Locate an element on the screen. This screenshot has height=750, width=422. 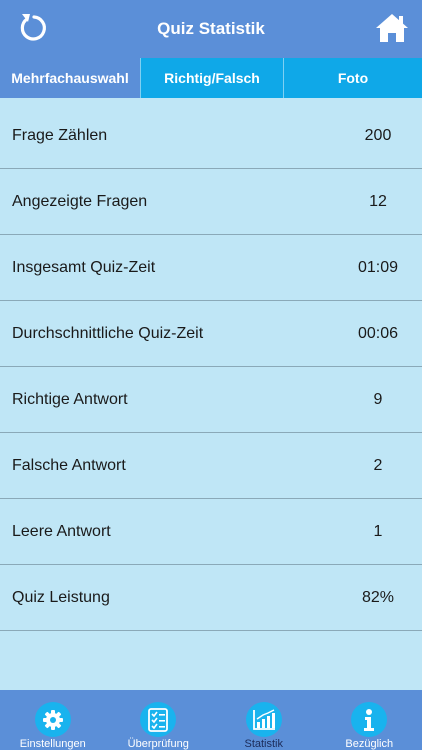
stat-row-angezeigte-fragen: Angezeigte Fragen 12 is located at coordinates (211, 202).